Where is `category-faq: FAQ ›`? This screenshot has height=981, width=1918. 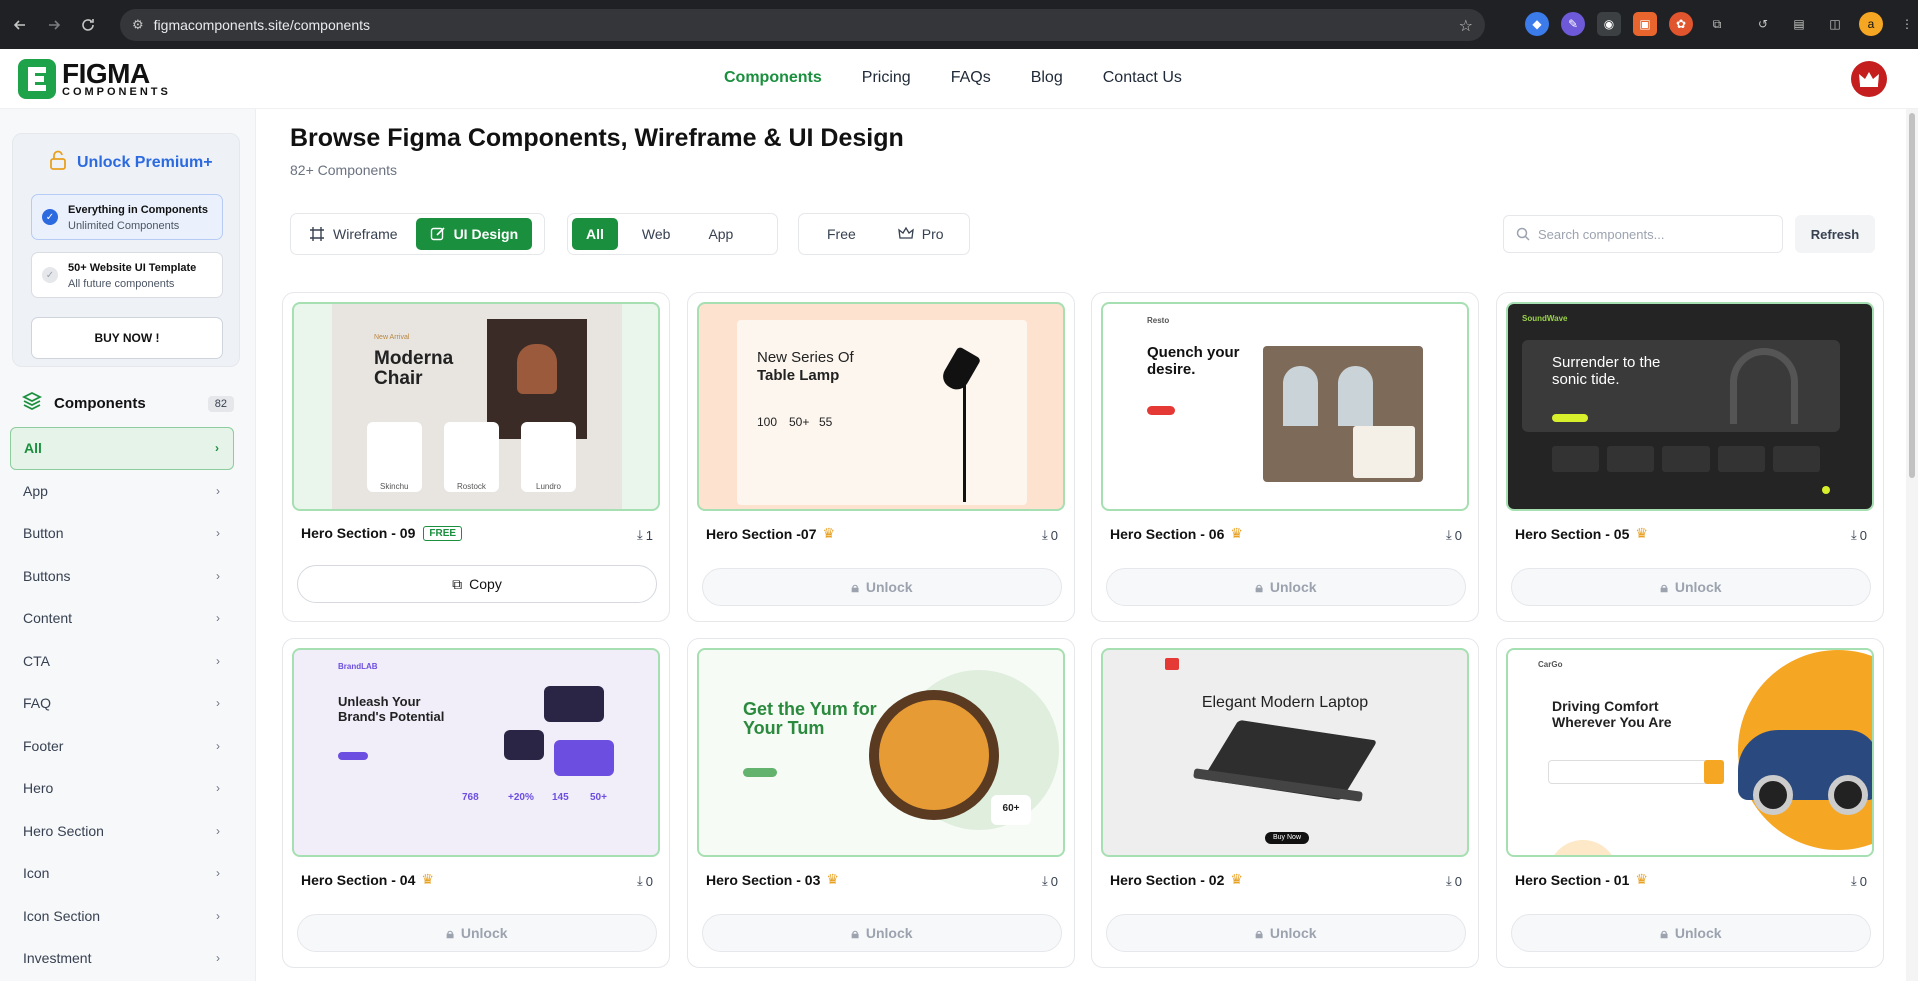
category-faq: FAQ › is located at coordinates (122, 703).